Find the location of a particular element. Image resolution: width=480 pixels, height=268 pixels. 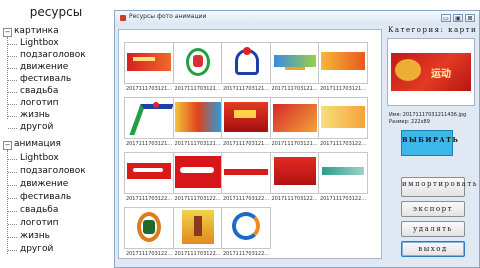

export-button: экспорт is located at coordinates (433, 209).